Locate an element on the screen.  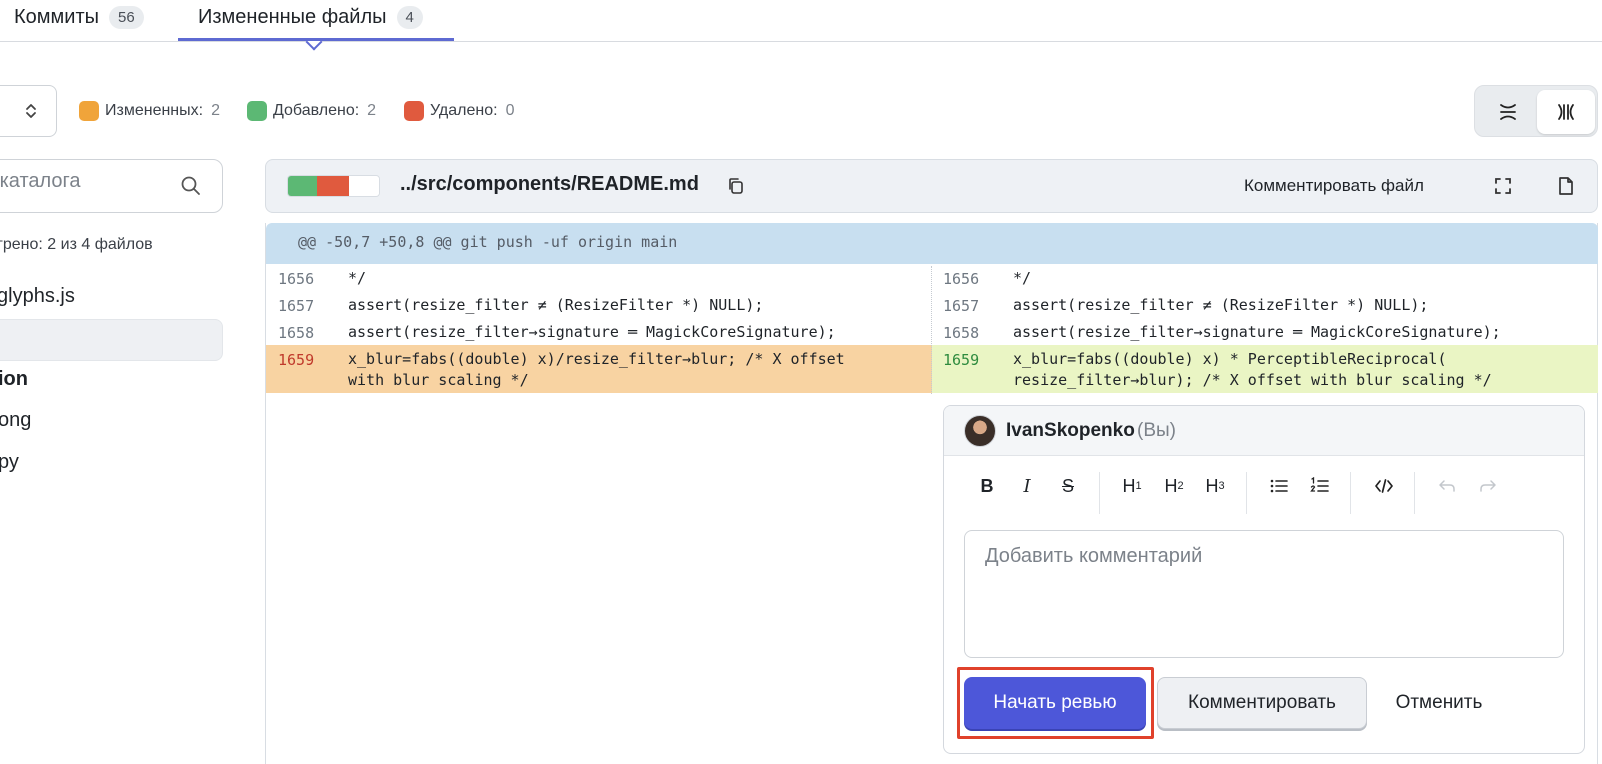
split-view-button is located at coordinates (1566, 112).